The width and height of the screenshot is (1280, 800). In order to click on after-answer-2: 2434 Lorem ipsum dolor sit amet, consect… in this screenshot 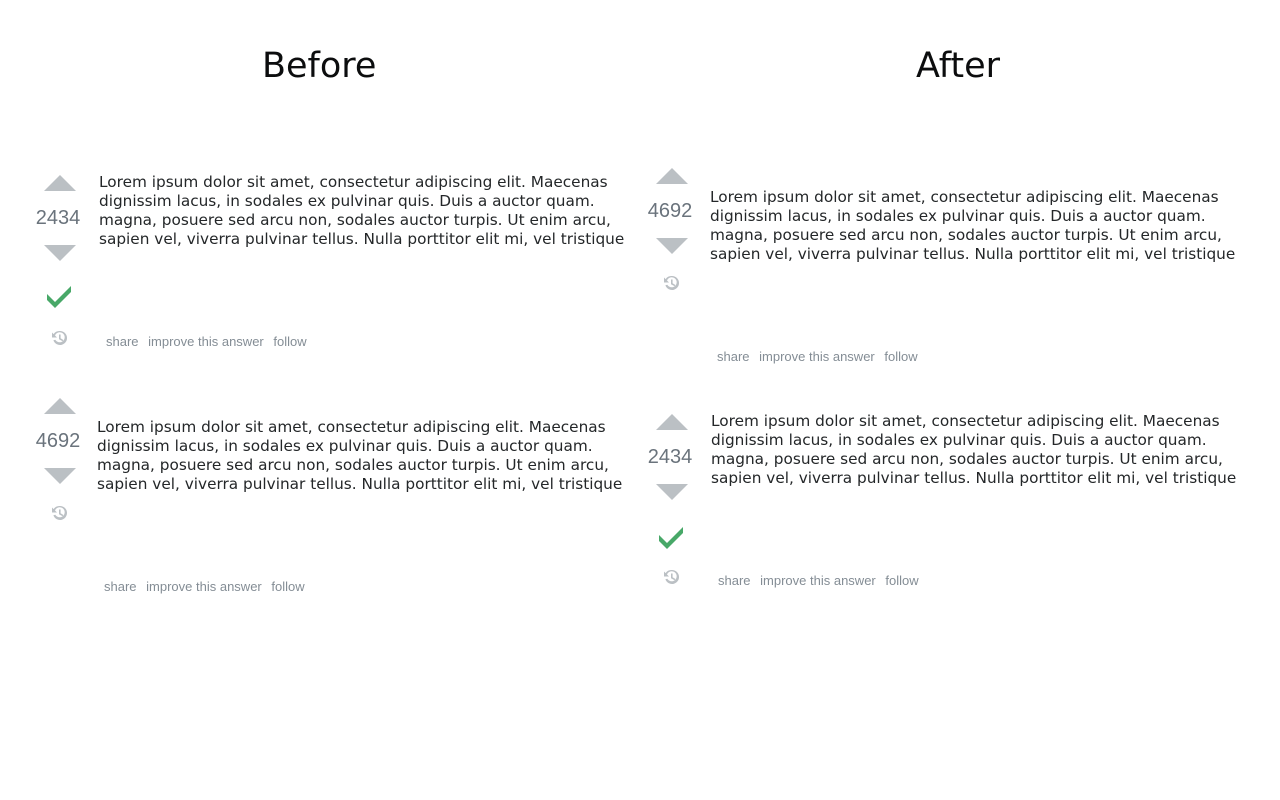, I will do `click(956, 506)`.